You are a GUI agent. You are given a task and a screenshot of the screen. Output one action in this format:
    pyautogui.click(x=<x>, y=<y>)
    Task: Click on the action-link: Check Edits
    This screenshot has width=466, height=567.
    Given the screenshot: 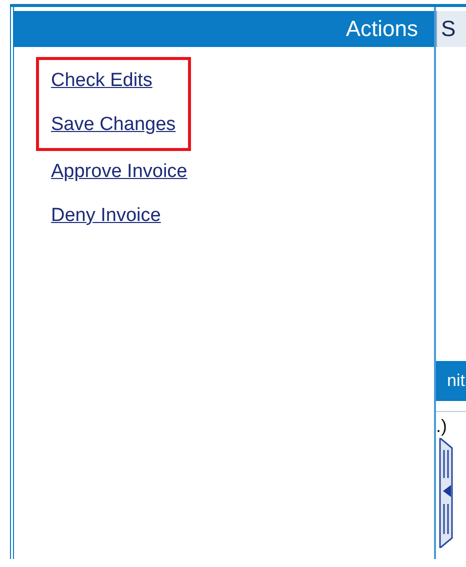 What is the action you would take?
    pyautogui.click(x=113, y=80)
    